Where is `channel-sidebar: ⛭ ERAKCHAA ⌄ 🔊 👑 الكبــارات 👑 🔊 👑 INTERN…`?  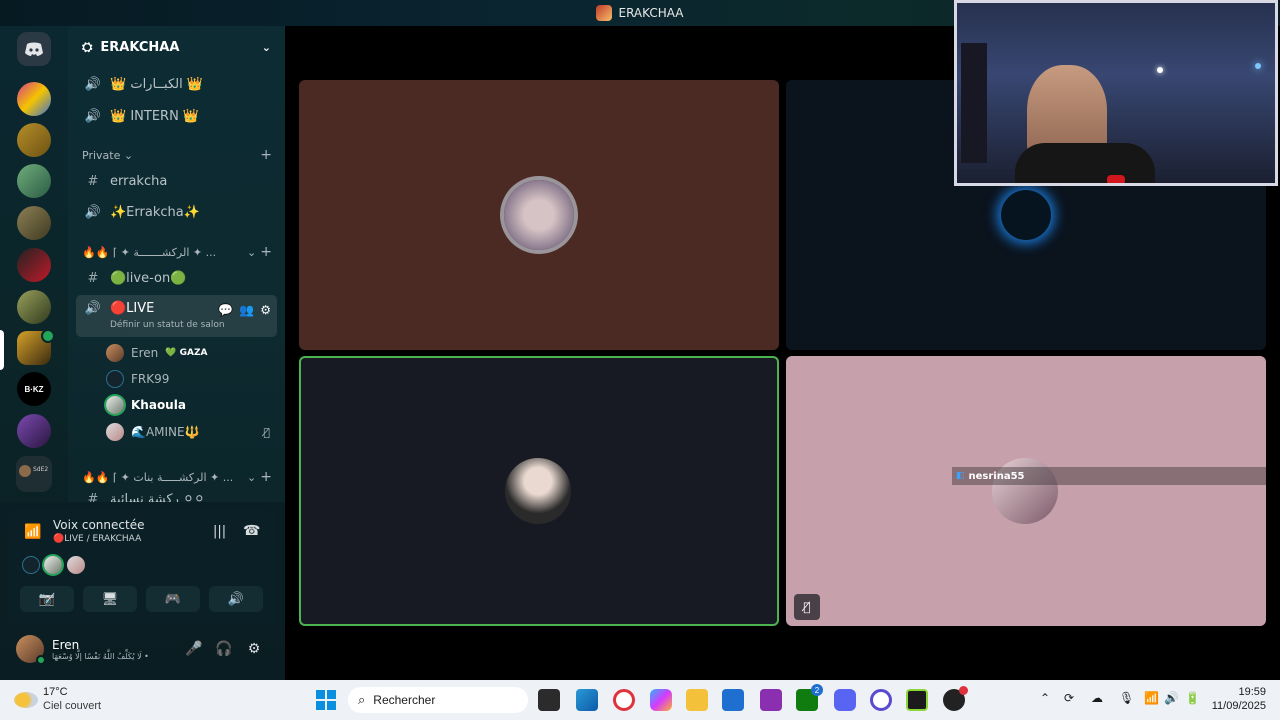
channel-sidebar: ⛭ ERAKCHAA ⌄ 🔊 👑 الكبــارات 👑 🔊 👑 INTERN… is located at coordinates (176, 268).